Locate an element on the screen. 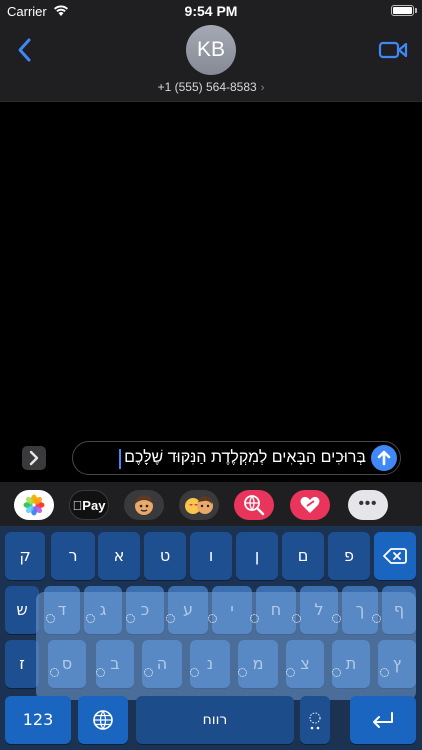  photos-app-button is located at coordinates (34, 505).